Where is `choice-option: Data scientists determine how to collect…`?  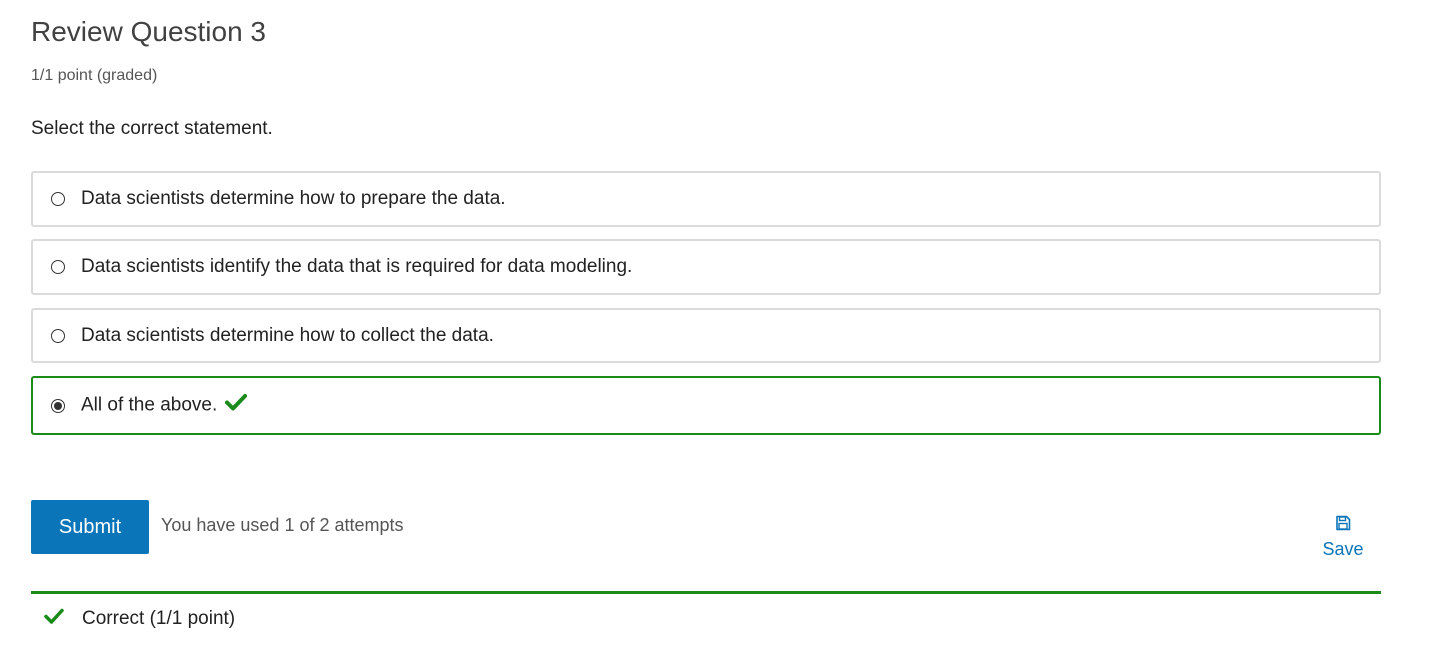
choice-option: Data scientists determine how to collect… is located at coordinates (706, 335).